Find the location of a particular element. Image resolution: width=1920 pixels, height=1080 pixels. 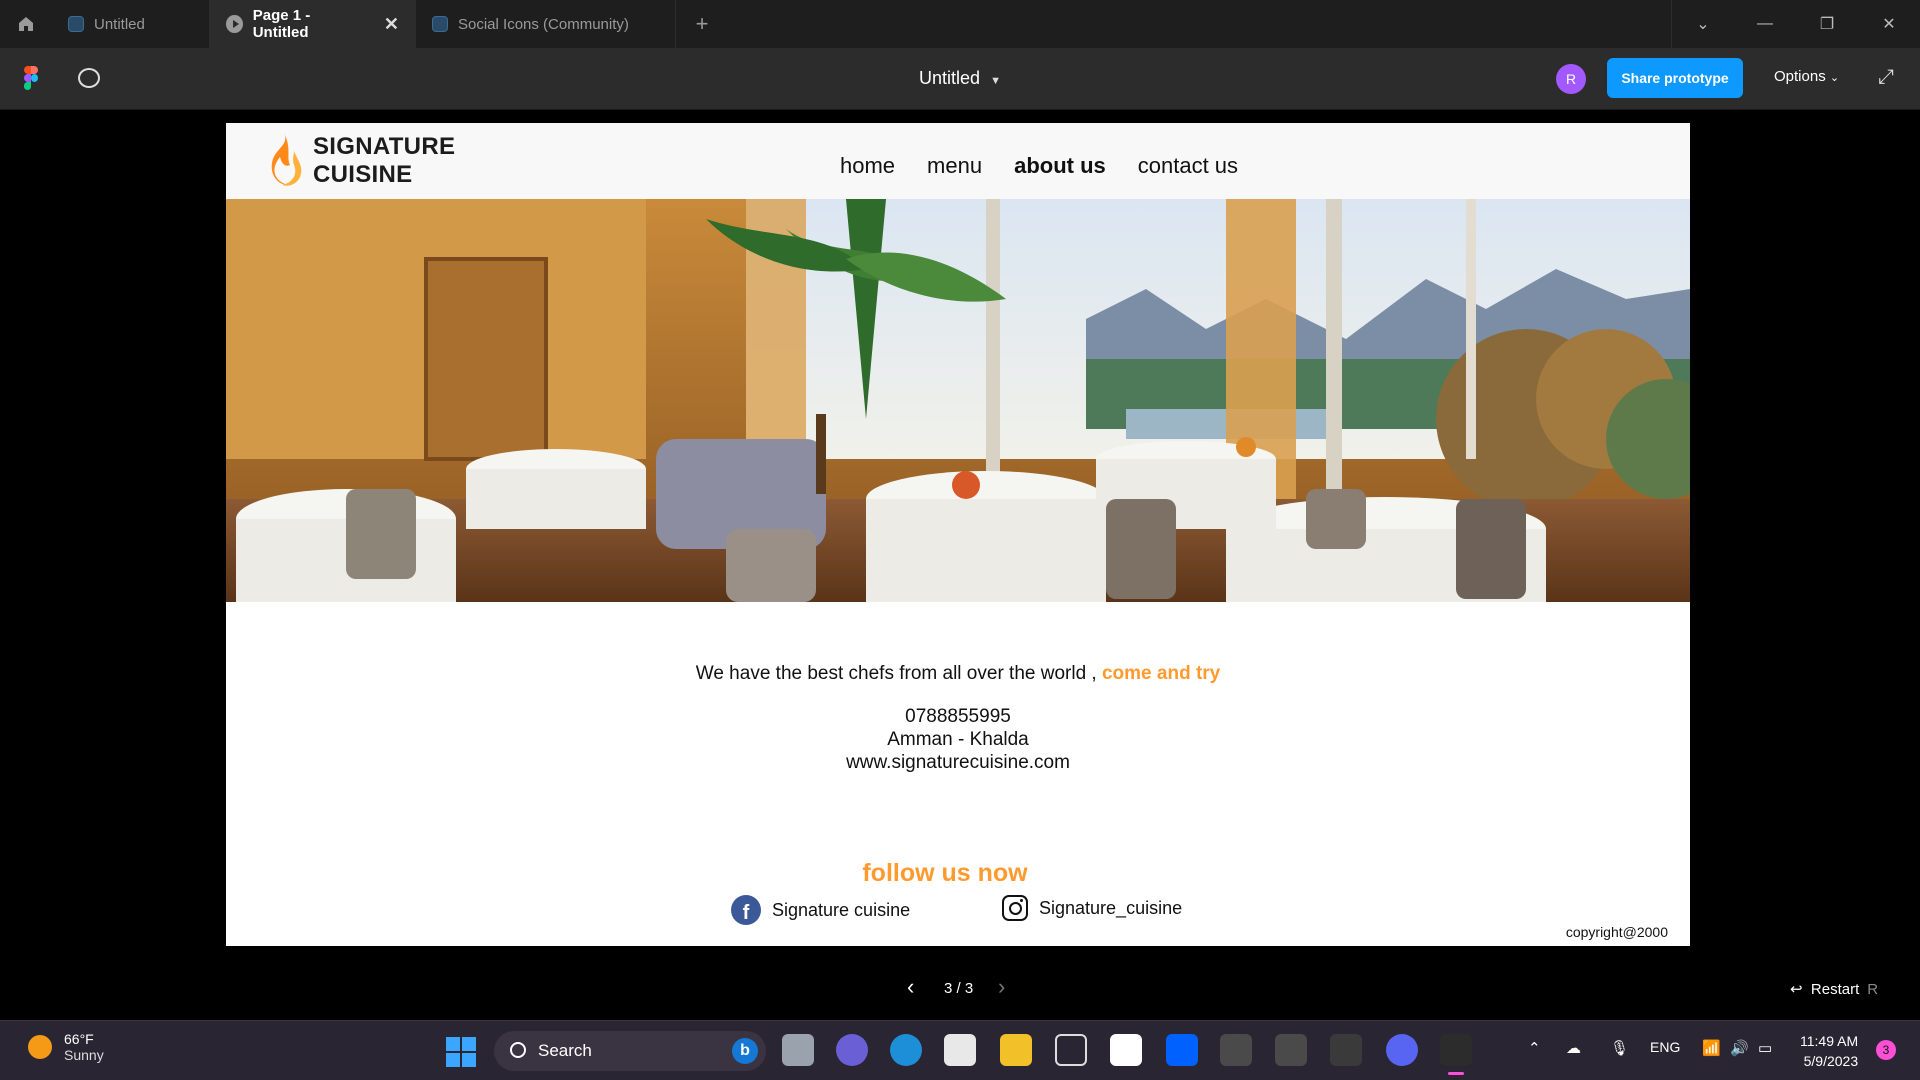

instagram-icon is located at coordinates (1015, 908).